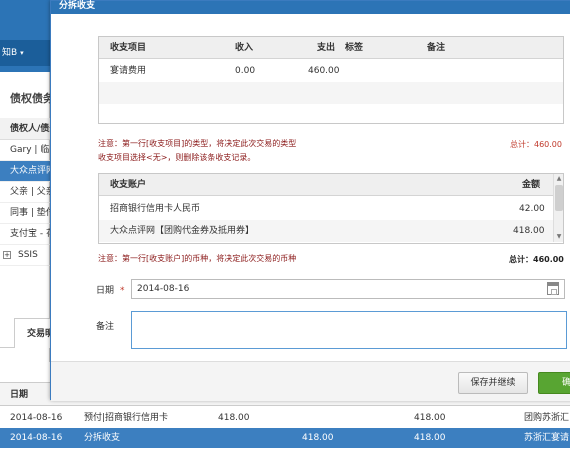 Image resolution: width=570 pixels, height=453 pixels. Describe the element at coordinates (536, 259) in the screenshot. I see `accounts-total: 总计：460.00` at that location.